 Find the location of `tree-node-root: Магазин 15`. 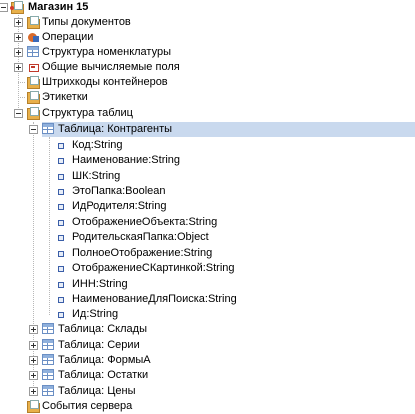

tree-node-root: Магазин 15 is located at coordinates (207, 7).